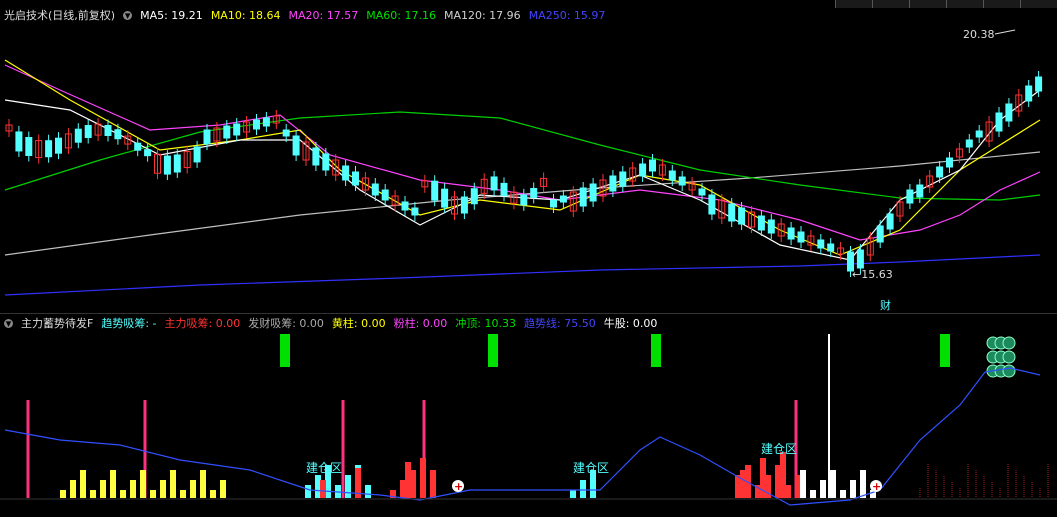 The width and height of the screenshot is (1057, 517). I want to click on settings-toggle-icon: ▾, so click(128, 15).